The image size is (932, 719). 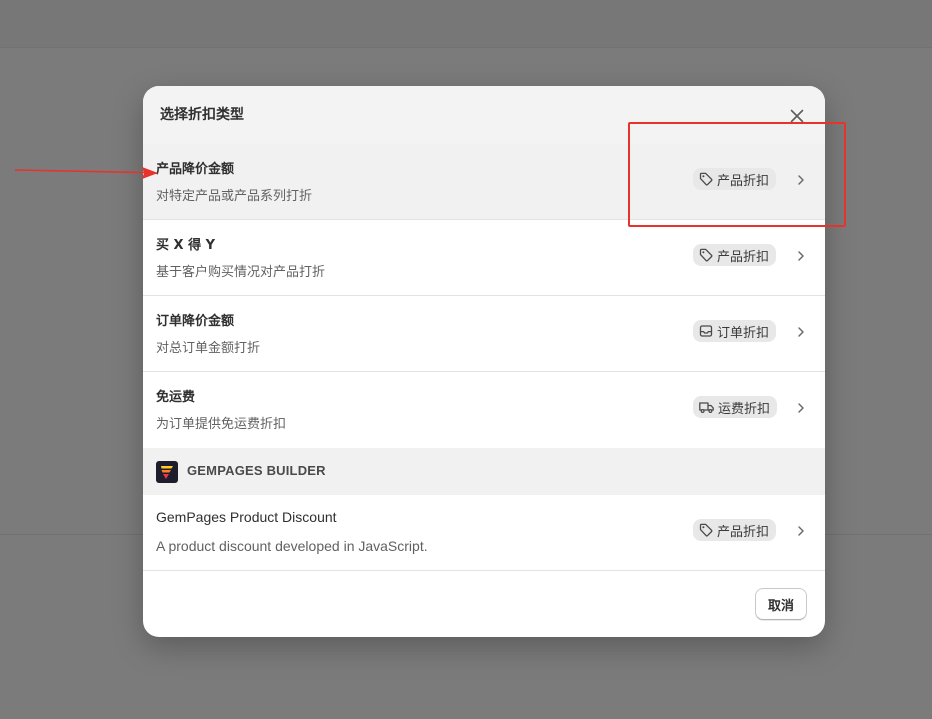 I want to click on page-top-bar, so click(x=466, y=24).